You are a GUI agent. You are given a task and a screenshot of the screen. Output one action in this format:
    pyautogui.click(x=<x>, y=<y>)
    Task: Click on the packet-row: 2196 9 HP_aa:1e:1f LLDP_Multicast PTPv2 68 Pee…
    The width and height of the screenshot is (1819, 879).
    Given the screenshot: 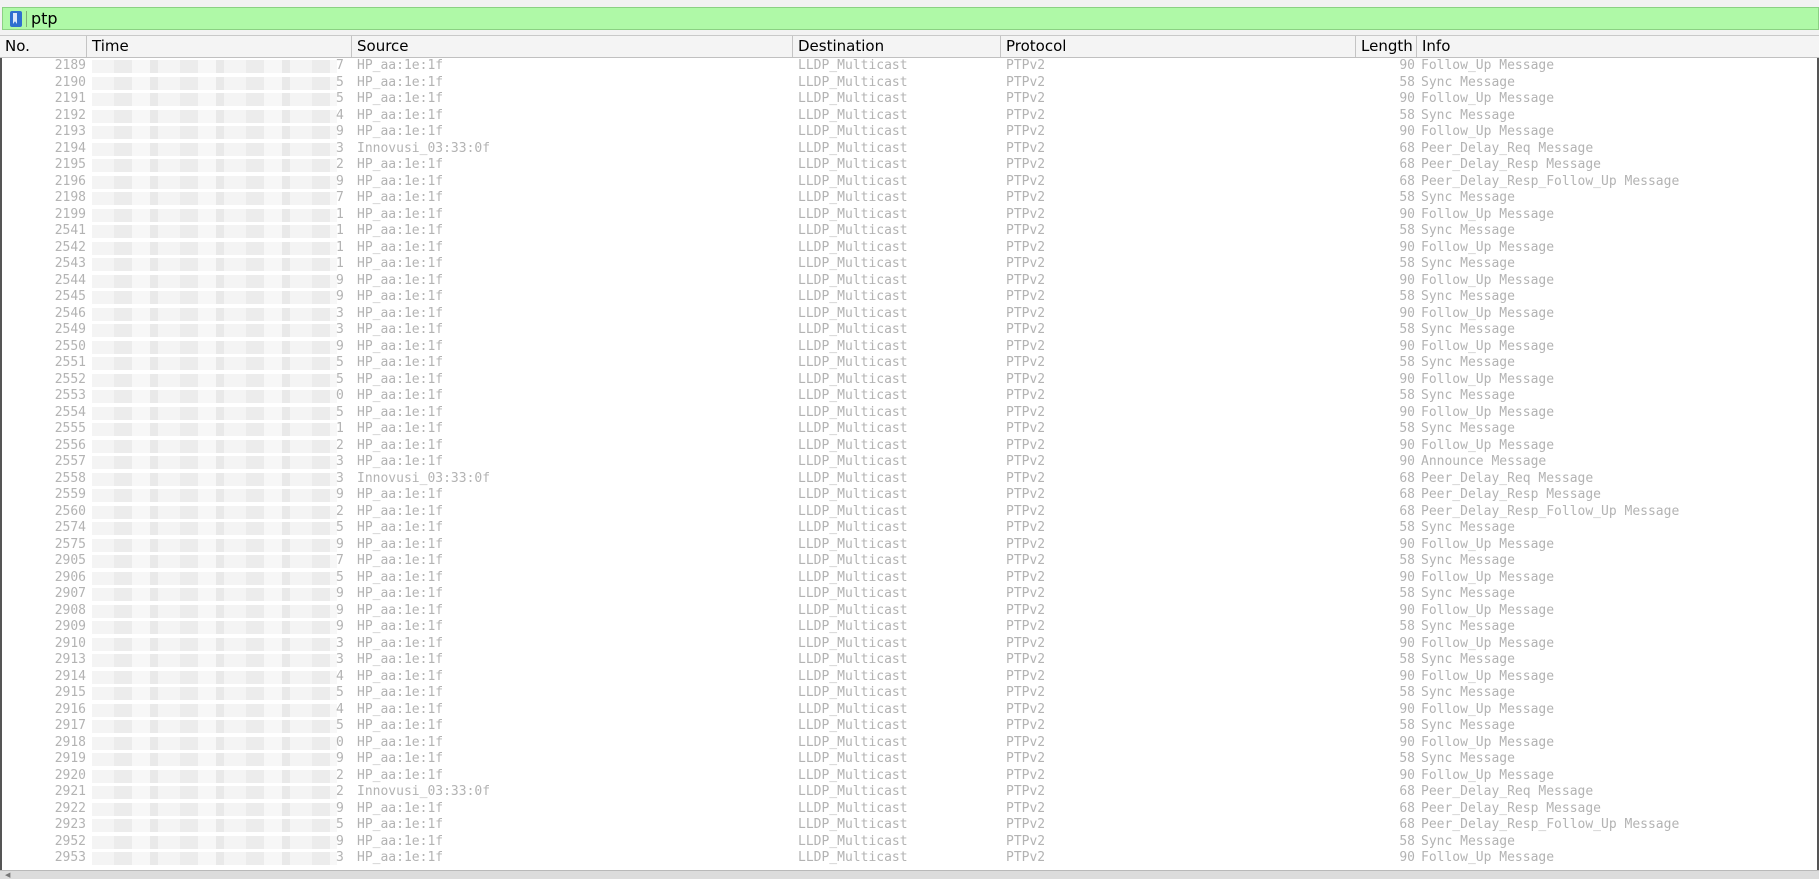 What is the action you would take?
    pyautogui.click(x=909, y=182)
    